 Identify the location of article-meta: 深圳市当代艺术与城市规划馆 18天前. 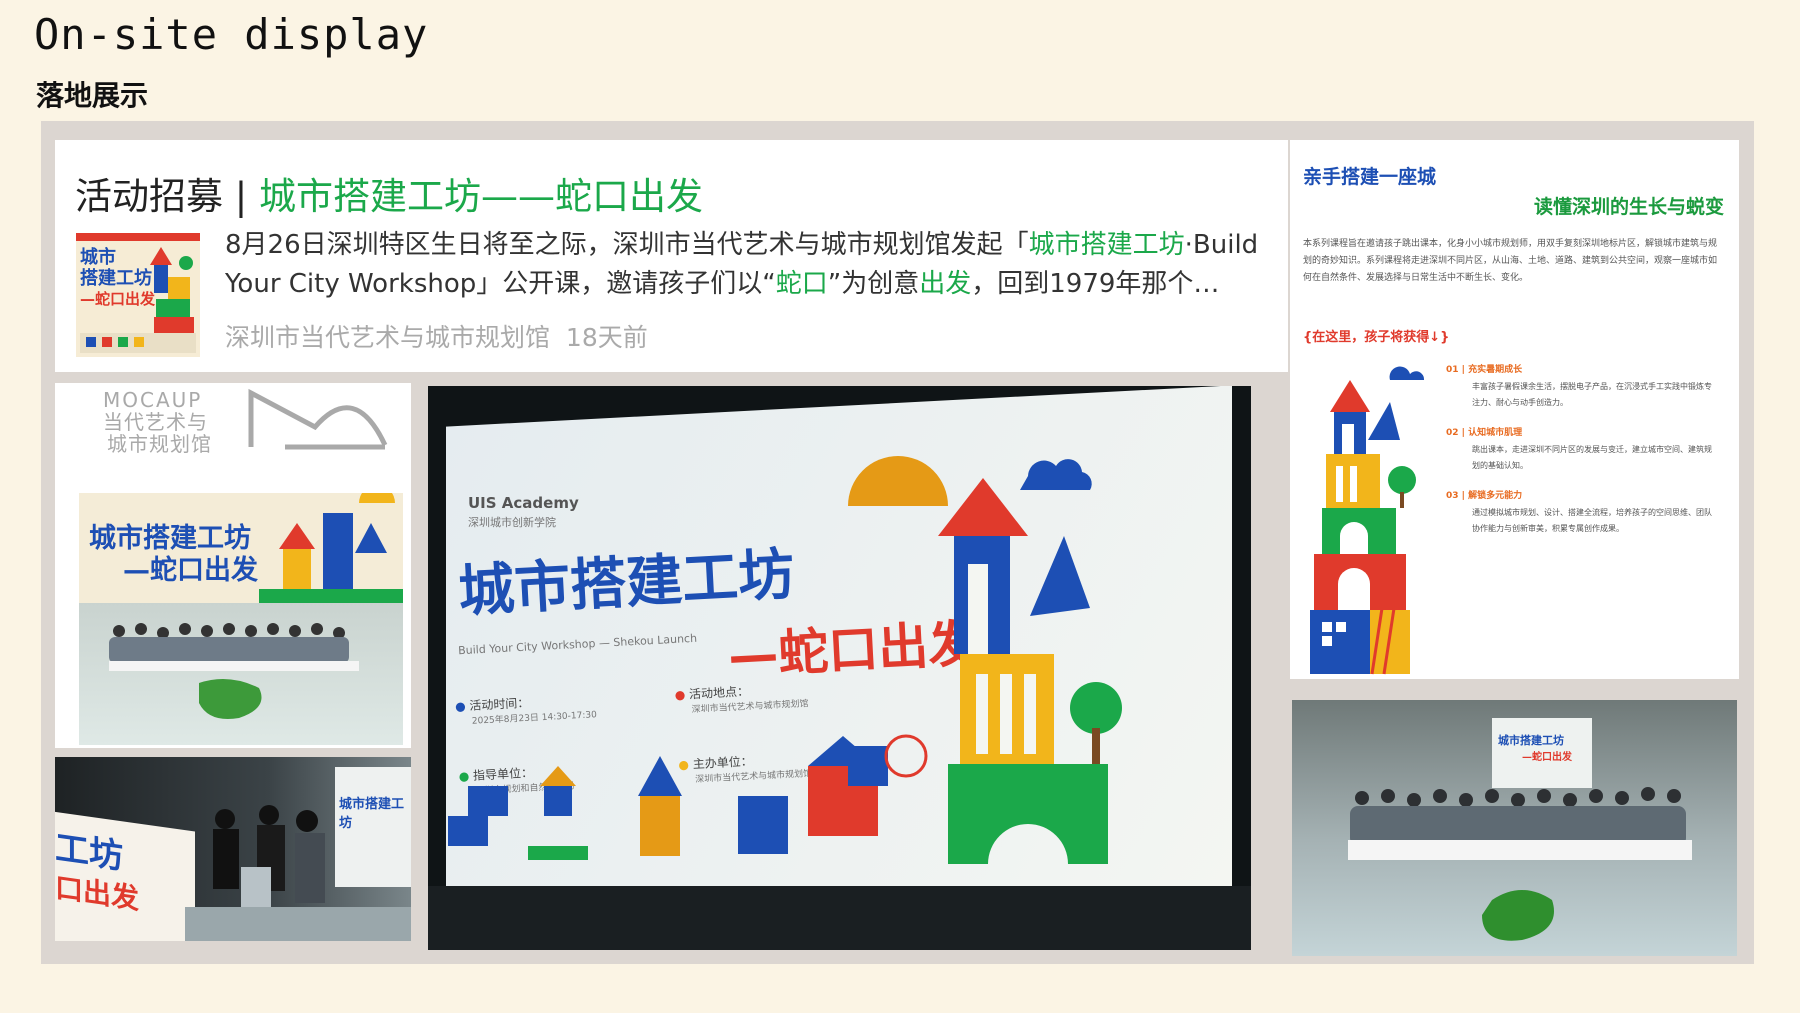
(436, 336).